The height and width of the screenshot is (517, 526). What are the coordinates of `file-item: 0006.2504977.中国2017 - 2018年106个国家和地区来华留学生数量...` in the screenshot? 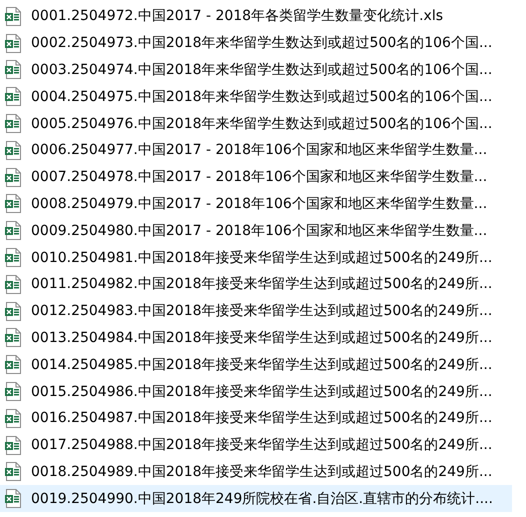 It's located at (256, 150).